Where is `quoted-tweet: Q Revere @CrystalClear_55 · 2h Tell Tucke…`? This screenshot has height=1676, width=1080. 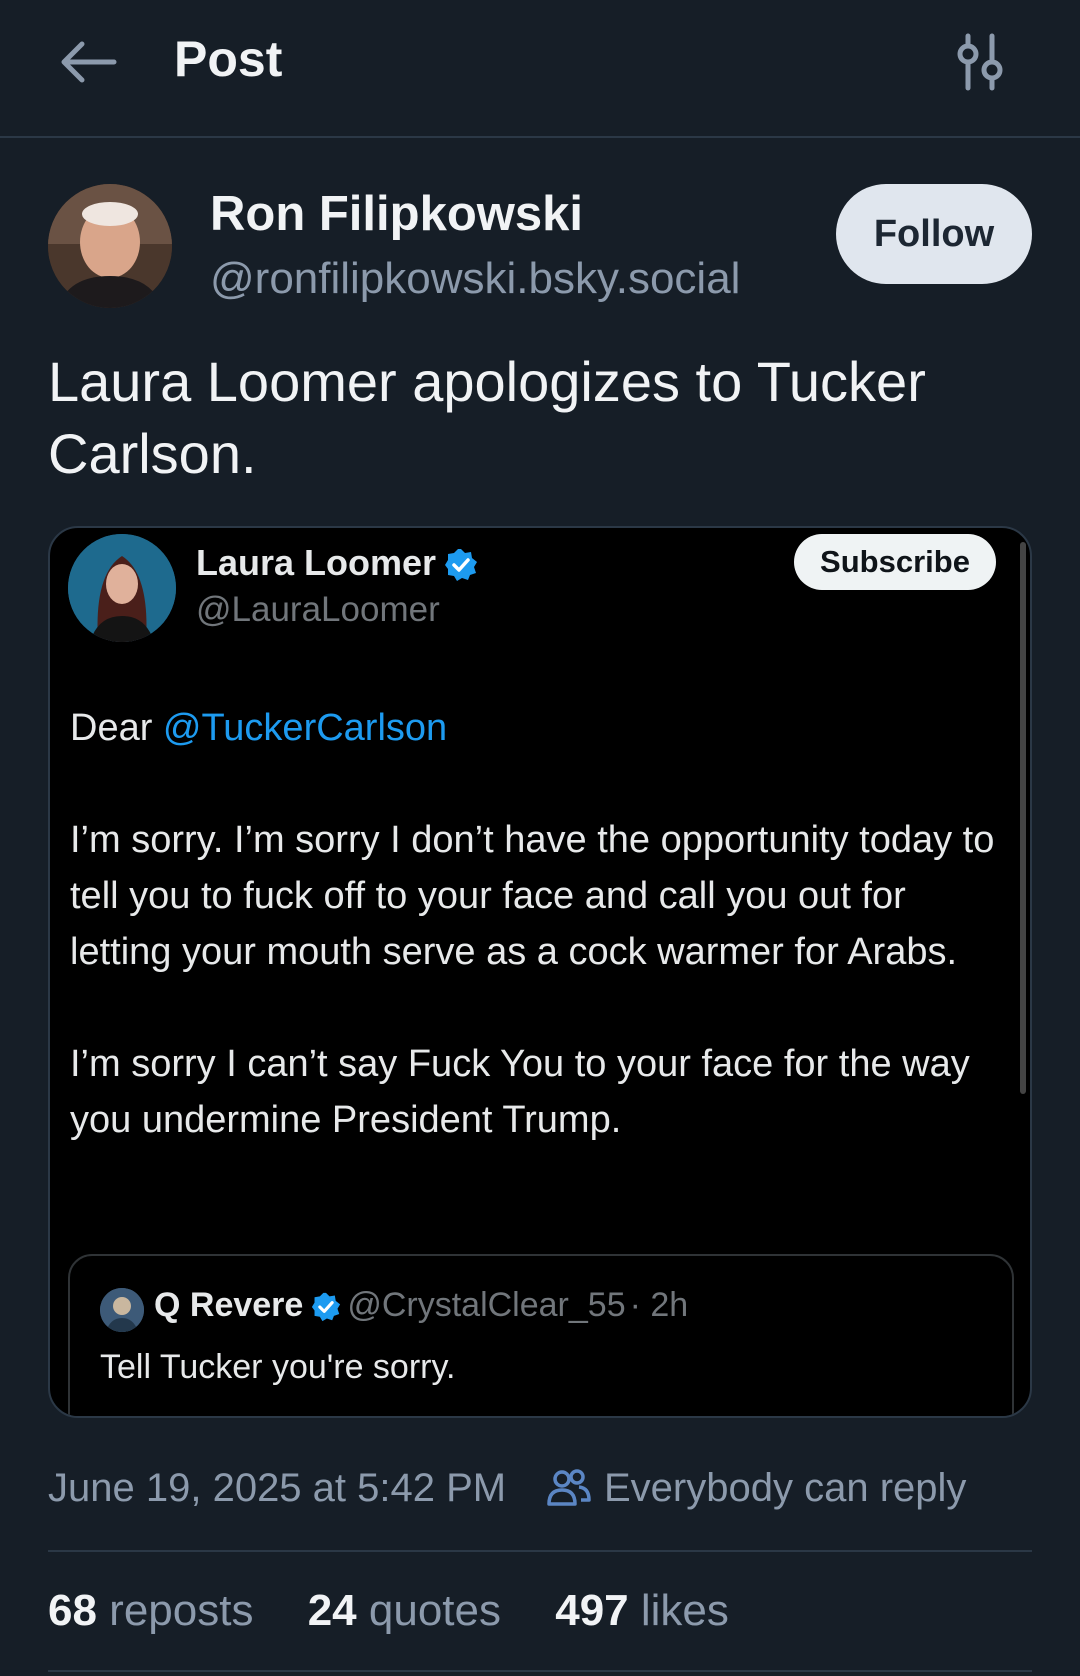 quoted-tweet: Q Revere @CrystalClear_55 · 2h Tell Tucke… is located at coordinates (541, 1335).